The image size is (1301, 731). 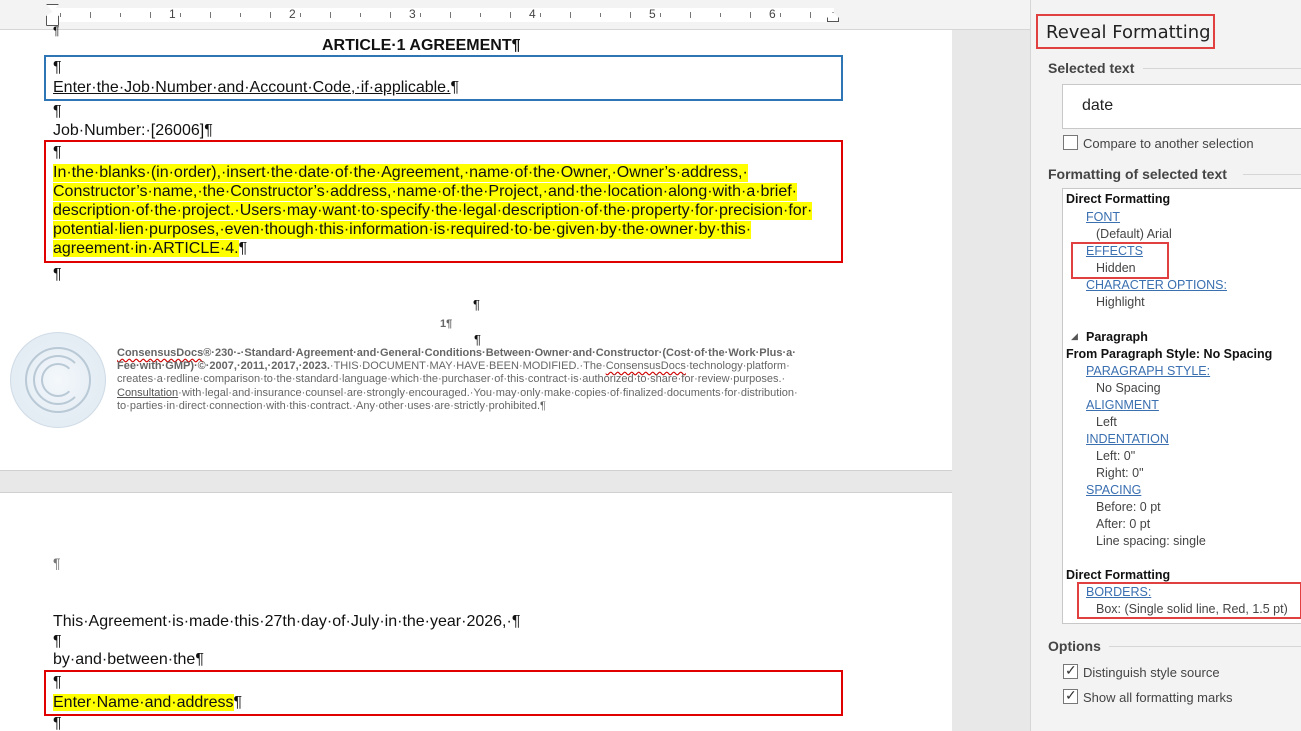 What do you see at coordinates (1189, 600) in the screenshot?
I see `borders-annotation-box` at bounding box center [1189, 600].